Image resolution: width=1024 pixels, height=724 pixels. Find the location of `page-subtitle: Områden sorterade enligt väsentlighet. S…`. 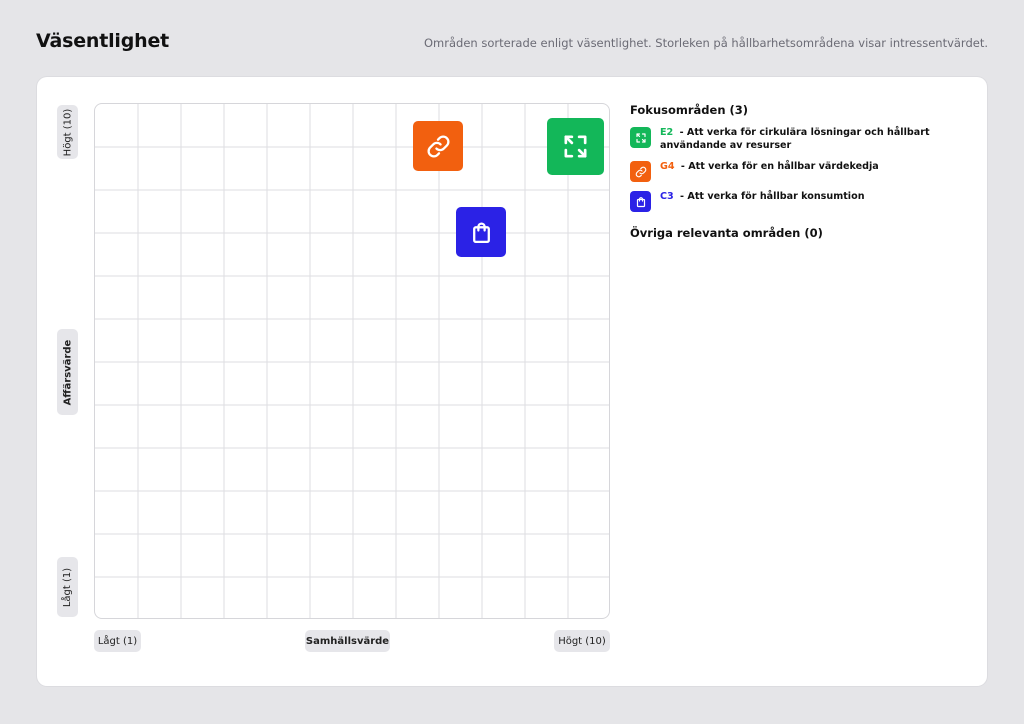

page-subtitle: Områden sorterade enligt väsentlighet. S… is located at coordinates (706, 43).